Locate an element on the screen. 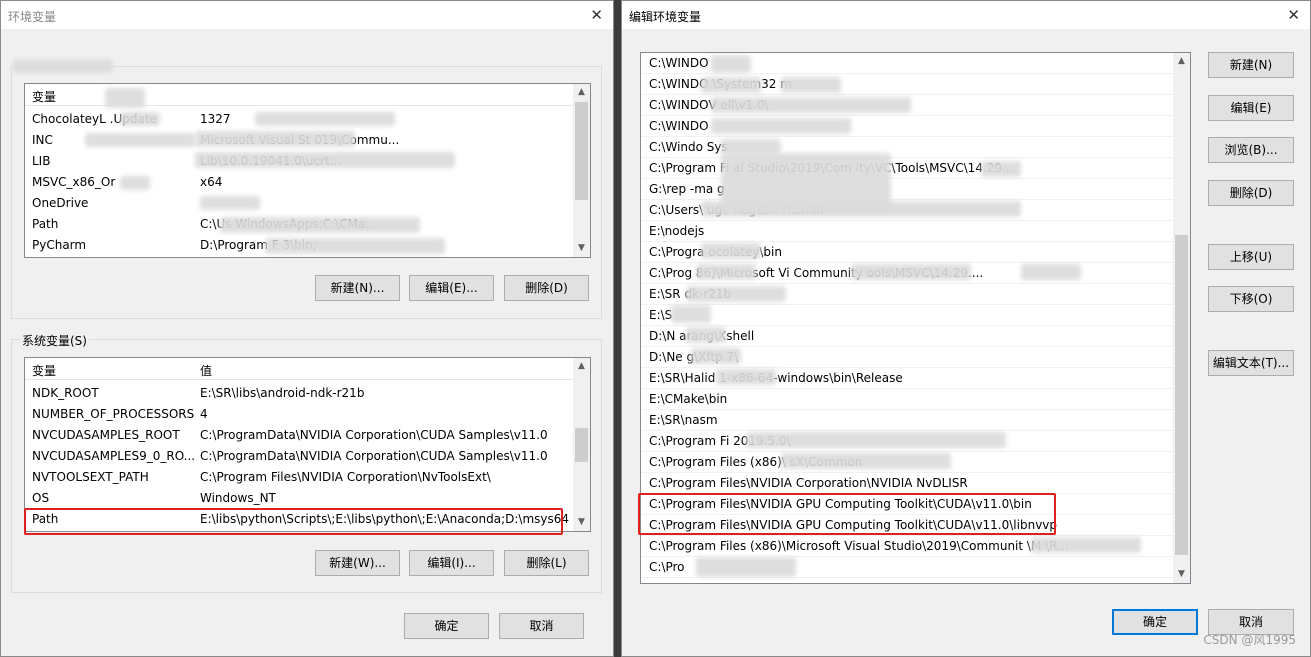 The height and width of the screenshot is (657, 1311). redacted-user-group-label is located at coordinates (63, 66).